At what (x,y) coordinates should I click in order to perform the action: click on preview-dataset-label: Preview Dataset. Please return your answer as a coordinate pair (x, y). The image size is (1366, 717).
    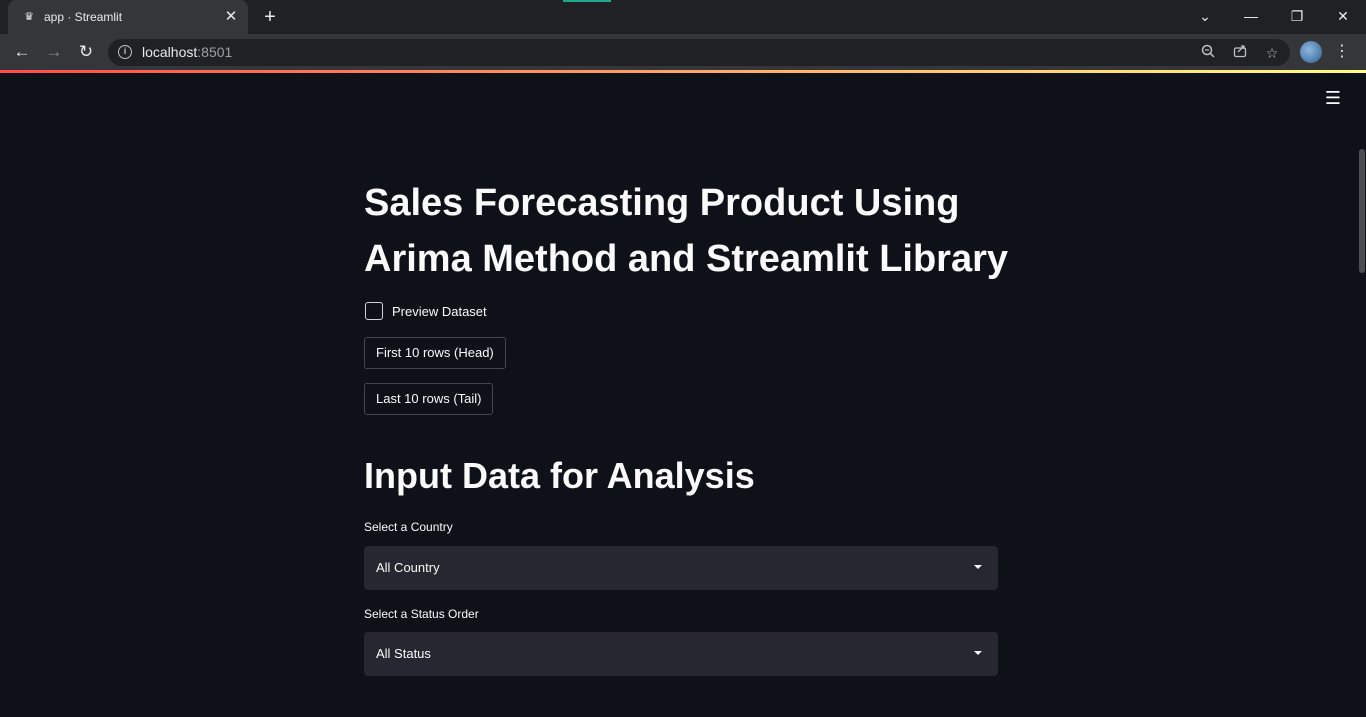
    Looking at the image, I should click on (439, 311).